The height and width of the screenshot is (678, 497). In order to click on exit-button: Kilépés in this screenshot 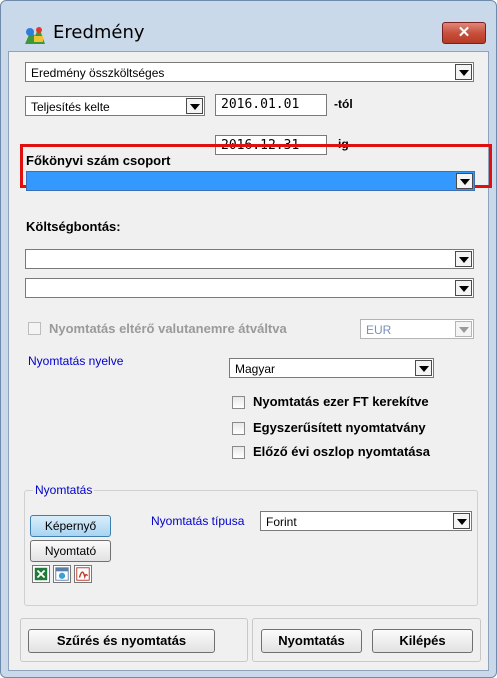, I will do `click(422, 641)`.